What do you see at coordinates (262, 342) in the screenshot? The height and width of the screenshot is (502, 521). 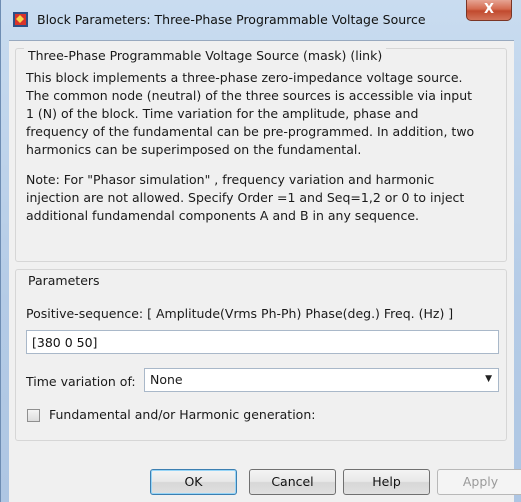 I see `positive-sequence-input` at bounding box center [262, 342].